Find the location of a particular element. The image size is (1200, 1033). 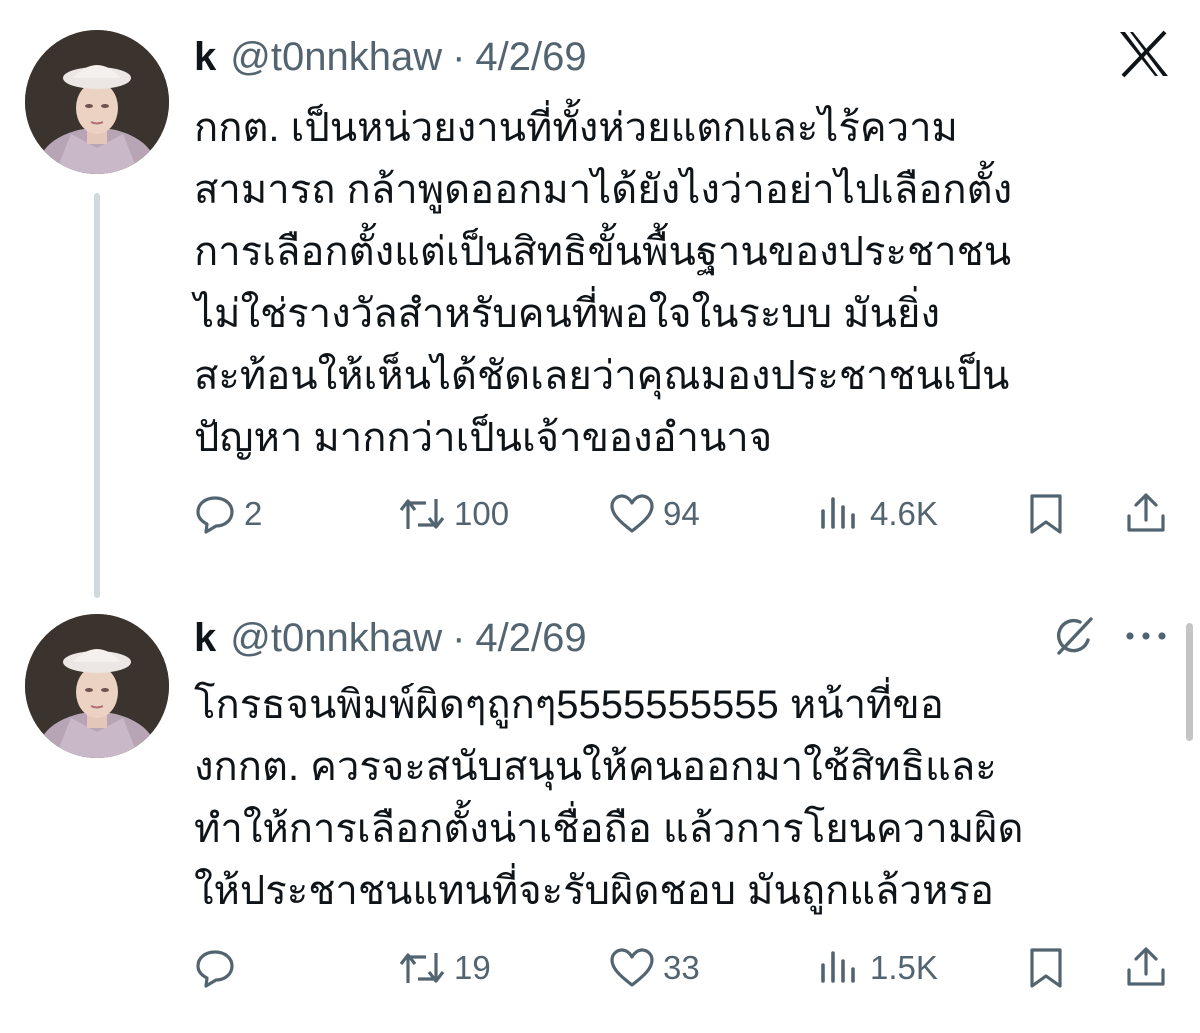

action-bar: 2 100 94 4.6K is located at coordinates (600, 514).